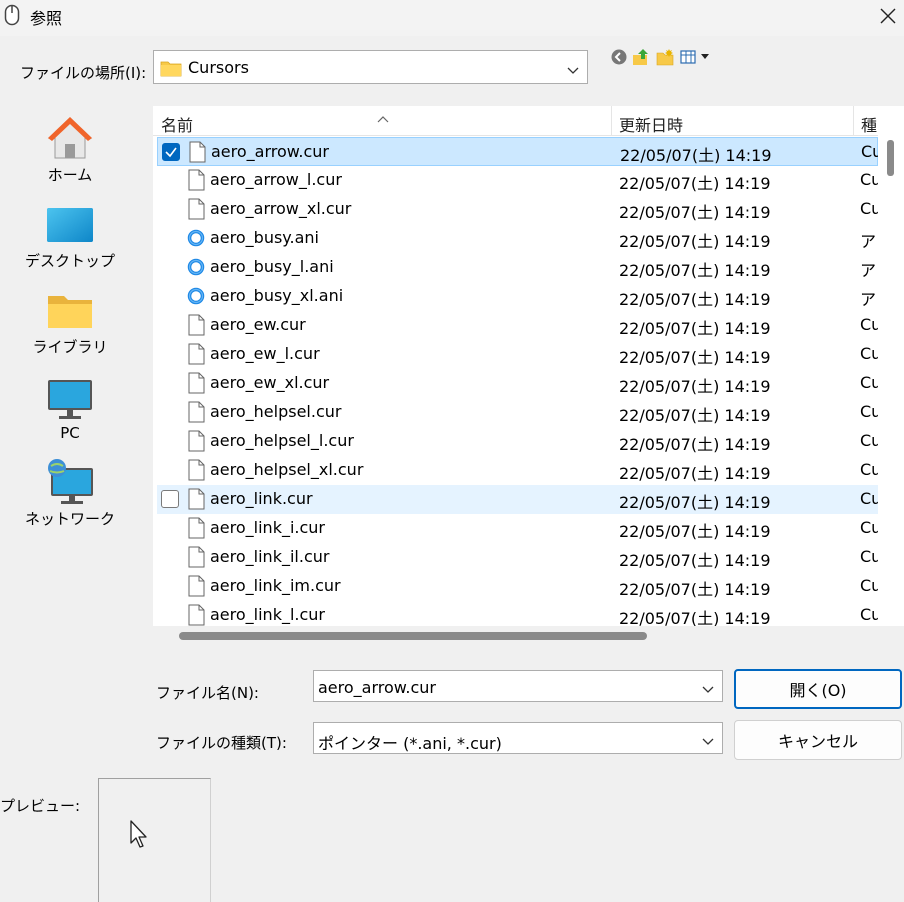 The image size is (904, 902). Describe the element at coordinates (70, 312) in the screenshot. I see `library-icon` at that location.